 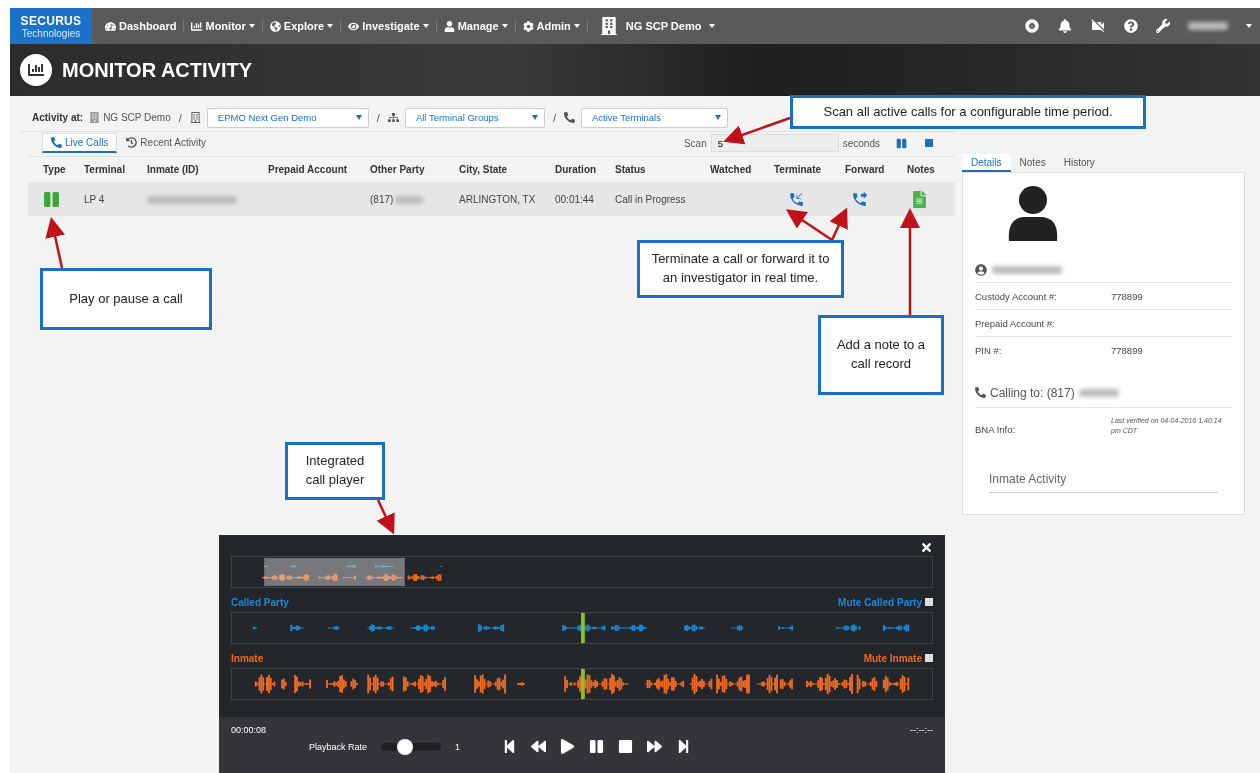 What do you see at coordinates (474, 117) in the screenshot?
I see `group-select: All Terminal Groups` at bounding box center [474, 117].